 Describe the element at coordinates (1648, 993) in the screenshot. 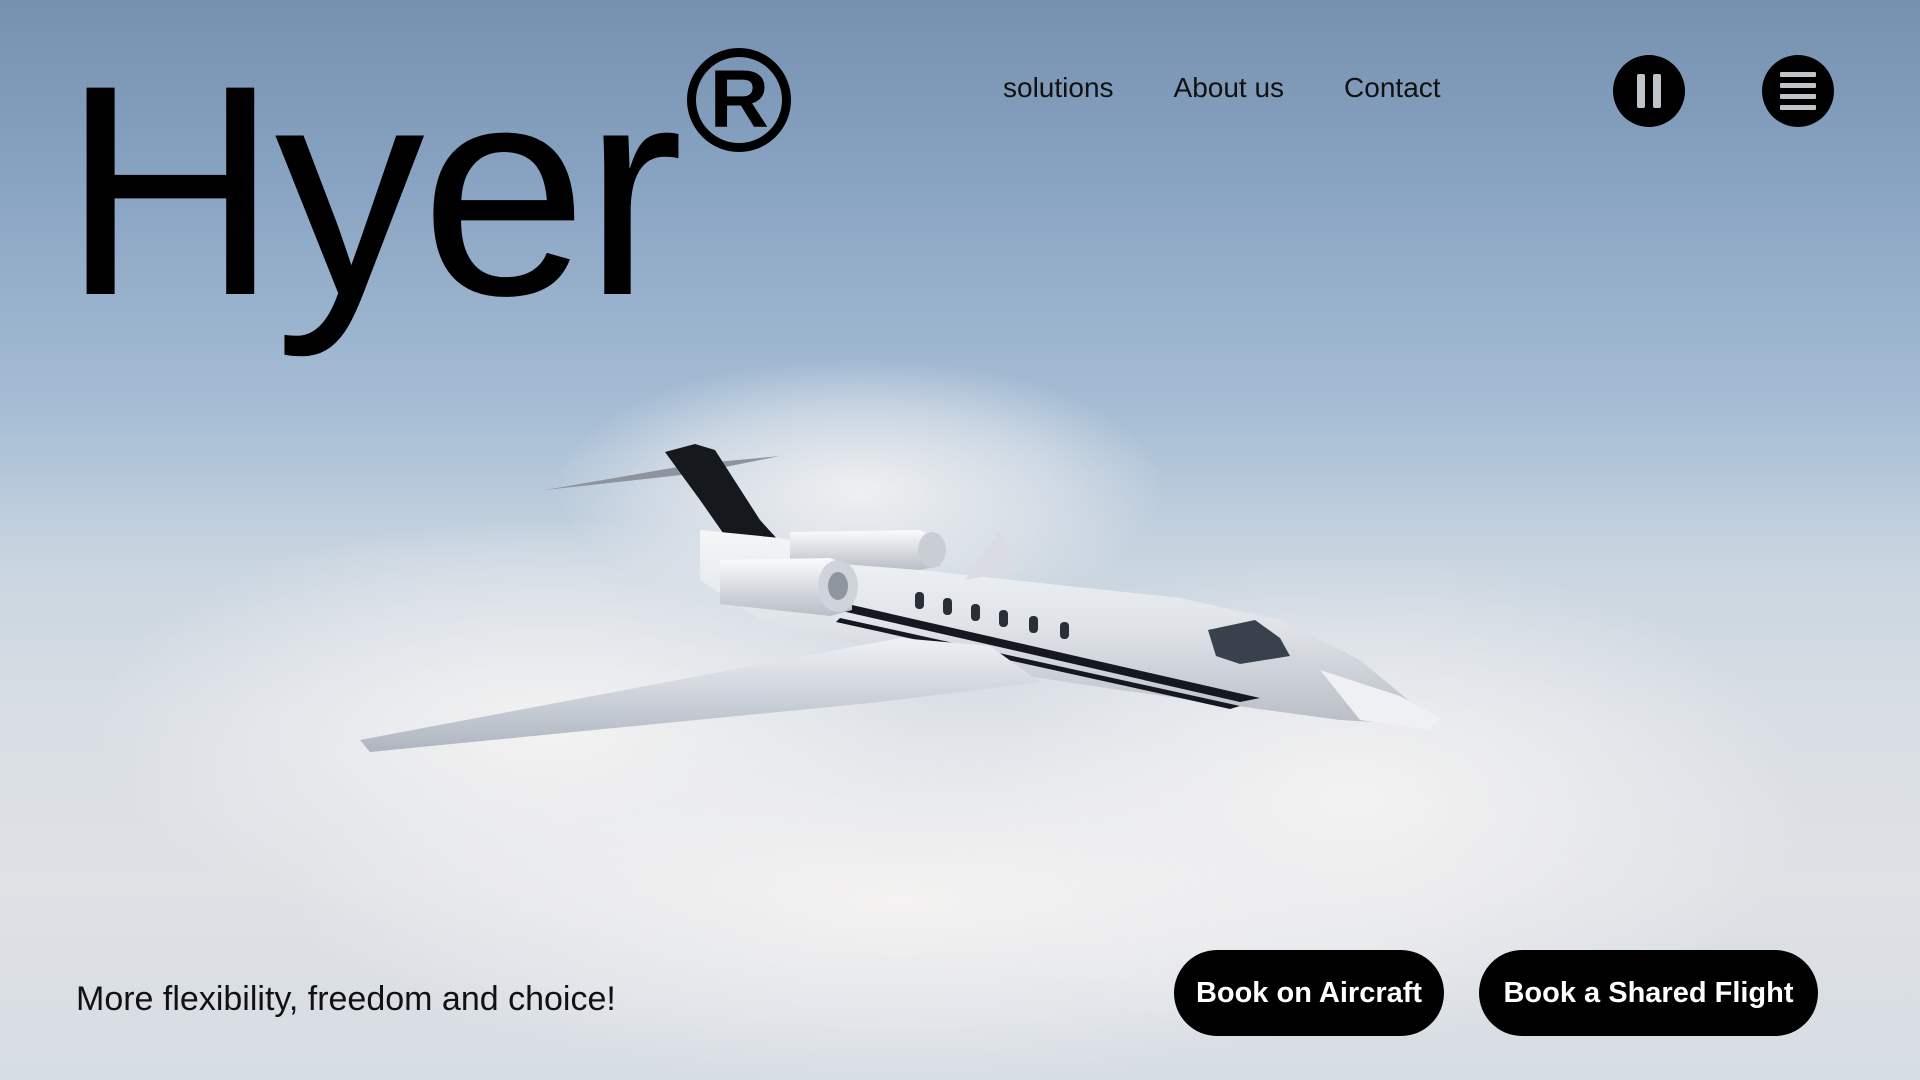

I see `book-shared-flight-button: Book a Shared Flight` at that location.